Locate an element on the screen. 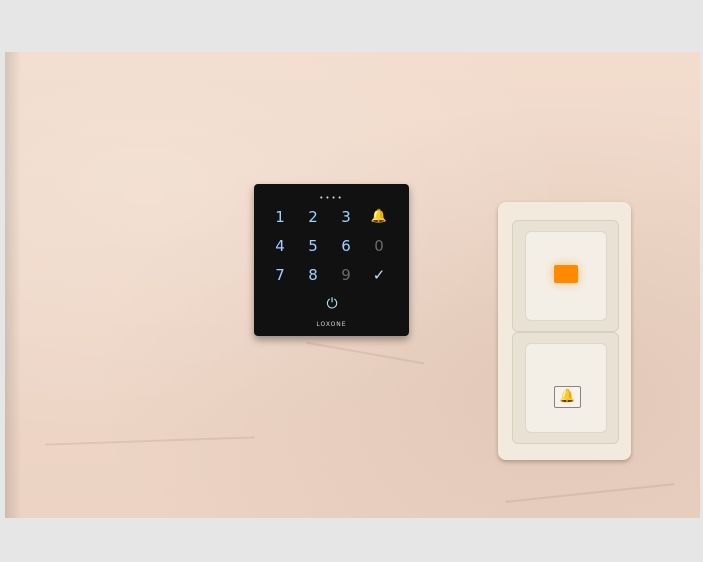  key-5: 5 is located at coordinates (313, 246).